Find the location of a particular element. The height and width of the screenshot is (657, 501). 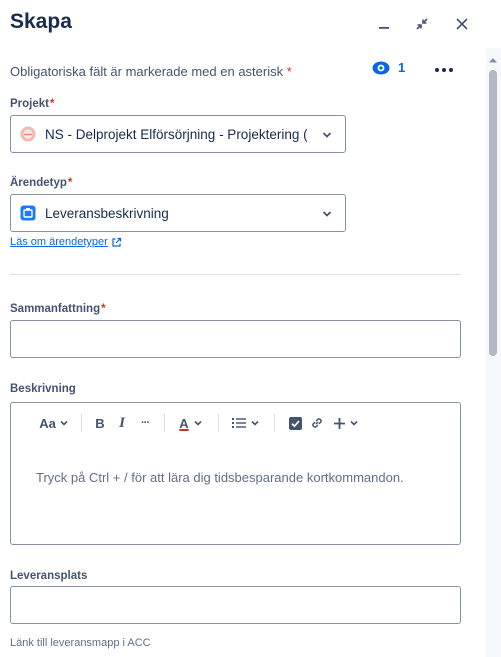

watch-count: 1 is located at coordinates (402, 67).